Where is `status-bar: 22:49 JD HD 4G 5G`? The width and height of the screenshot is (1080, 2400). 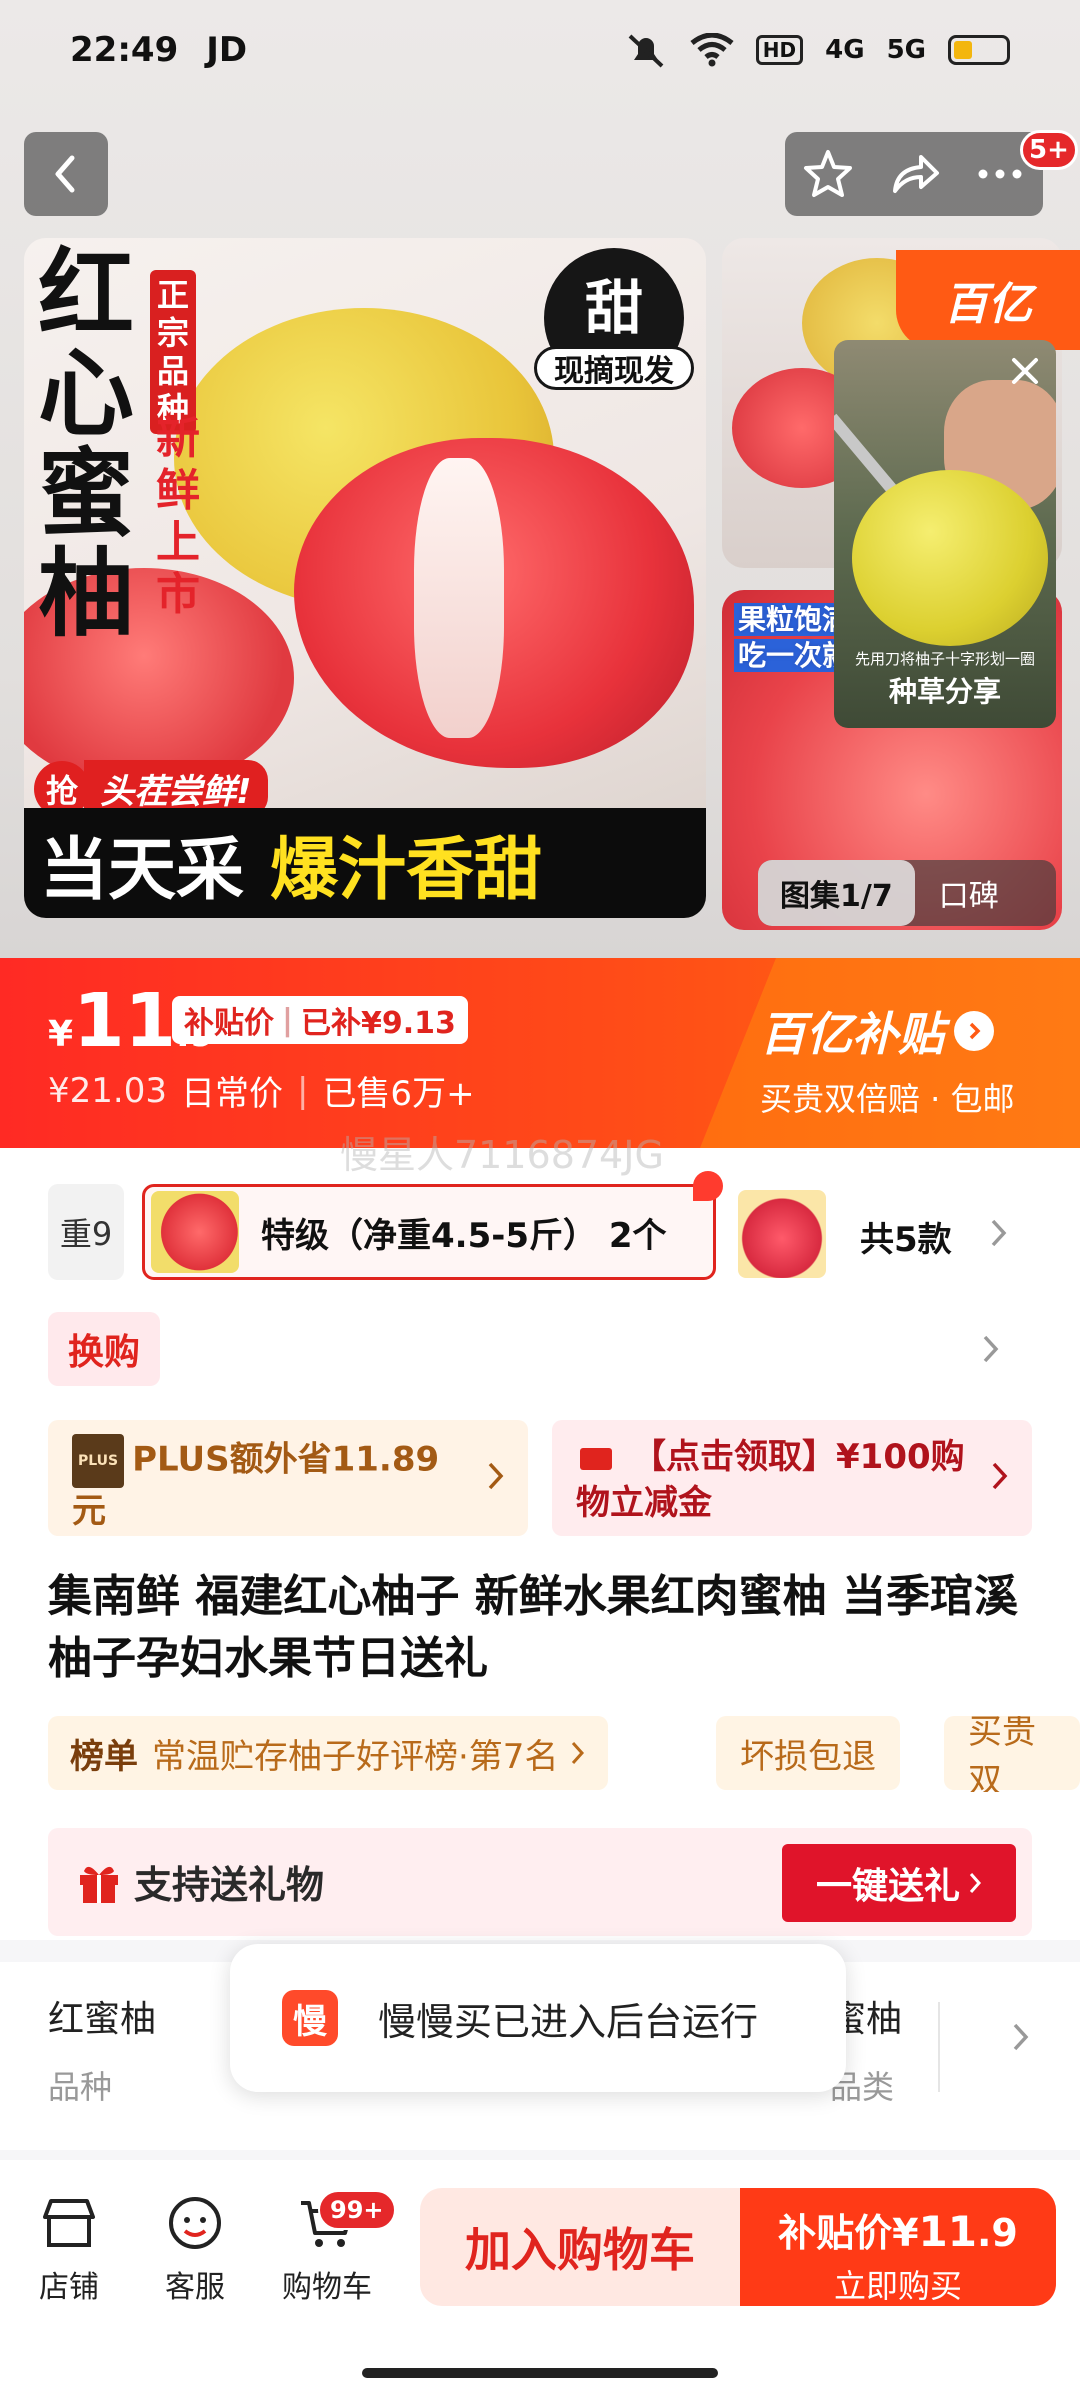 status-bar: 22:49 JD HD 4G 5G is located at coordinates (540, 50).